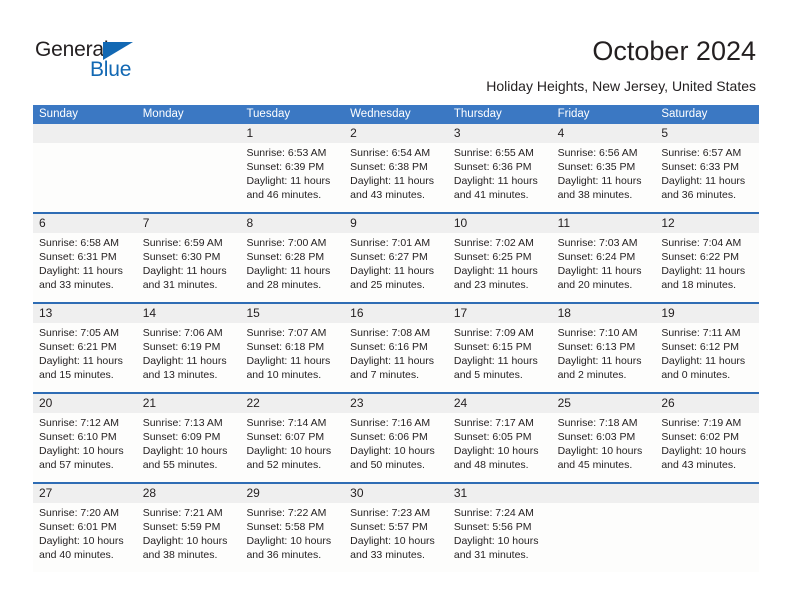 Image resolution: width=792 pixels, height=612 pixels. What do you see at coordinates (292, 313) in the screenshot?
I see `day-number: 15` at bounding box center [292, 313].